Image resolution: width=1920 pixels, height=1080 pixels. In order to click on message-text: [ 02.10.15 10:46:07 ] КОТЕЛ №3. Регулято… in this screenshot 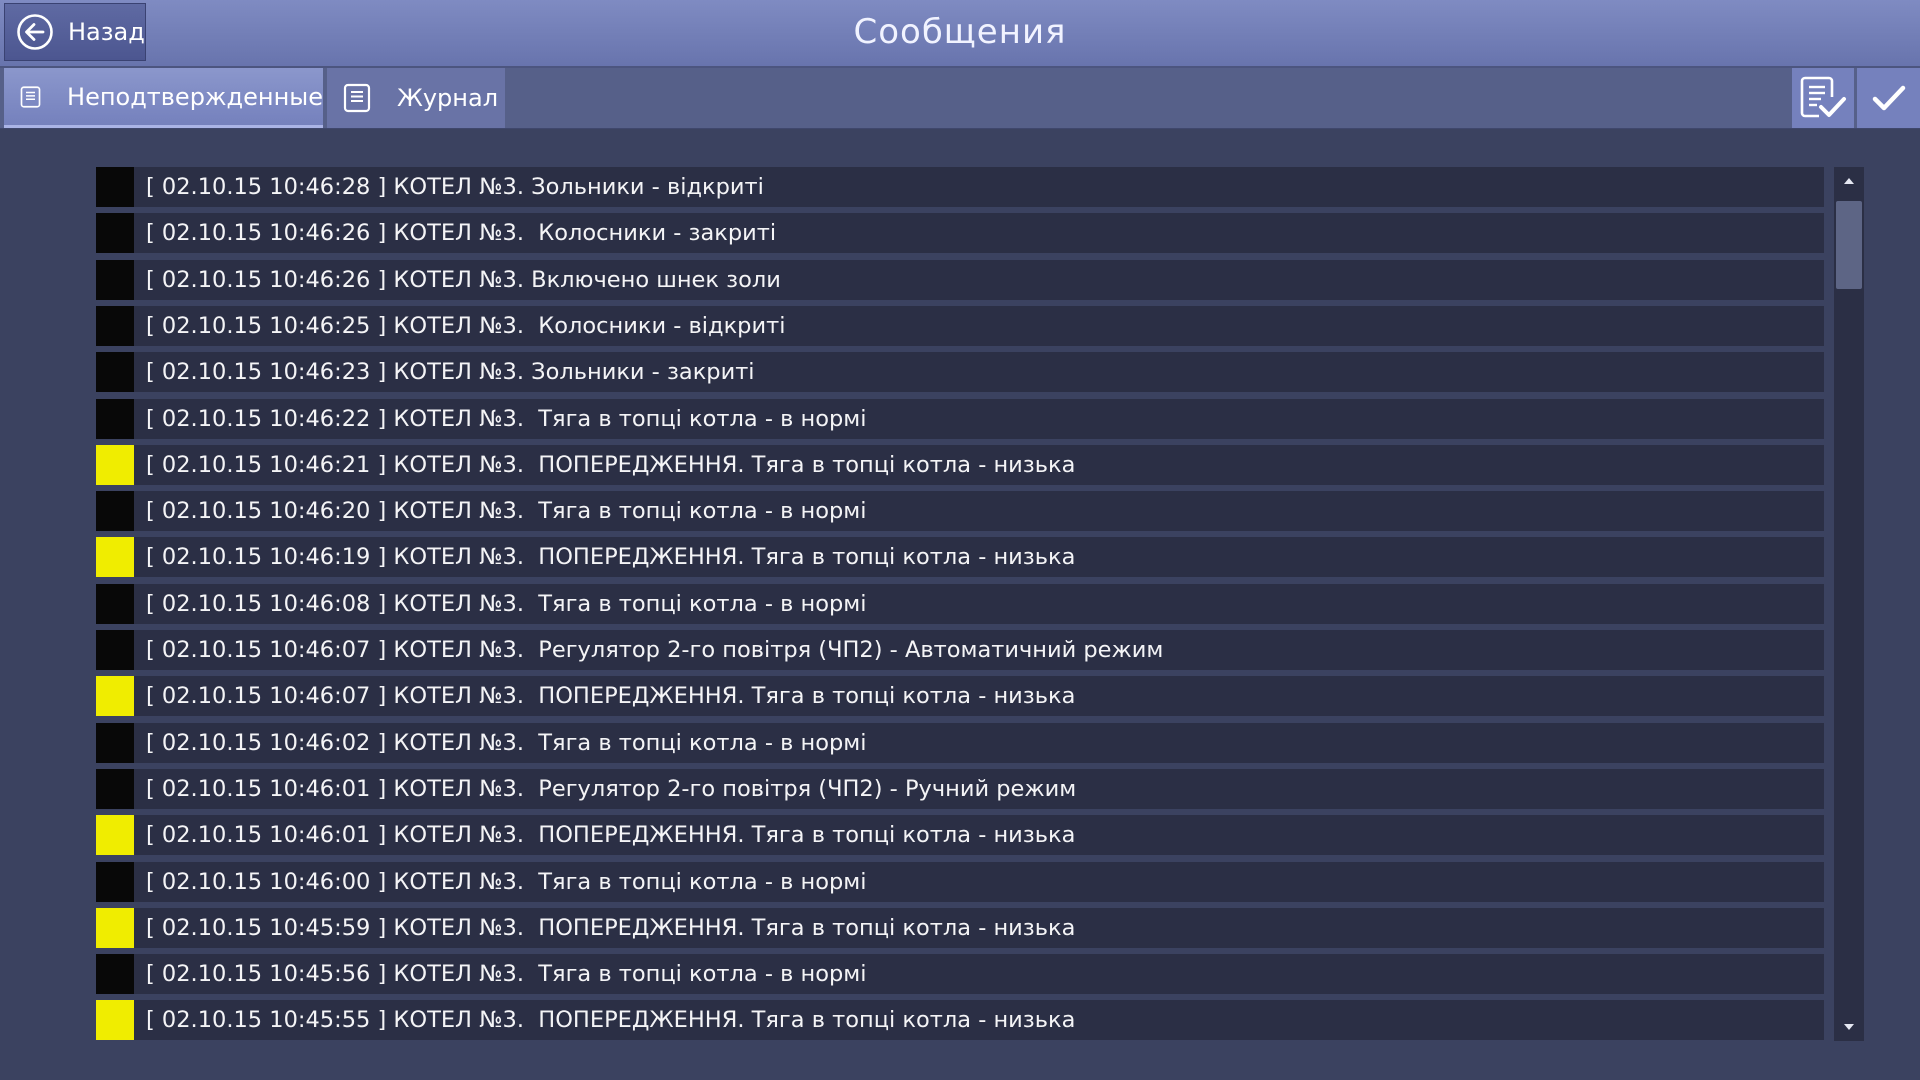, I will do `click(655, 650)`.